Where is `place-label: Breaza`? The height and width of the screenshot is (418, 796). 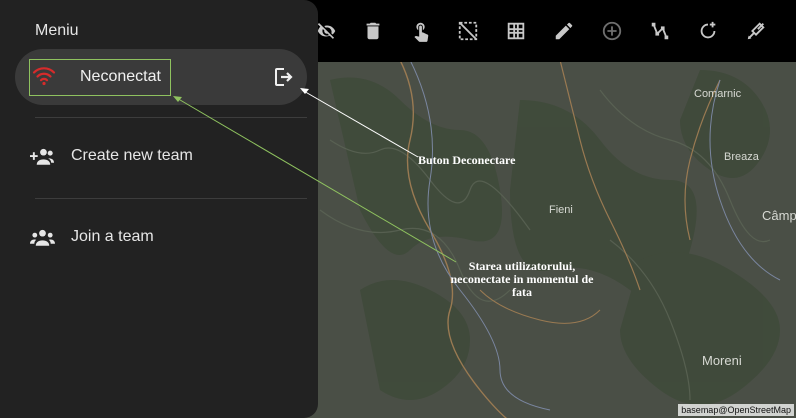
place-label: Breaza is located at coordinates (741, 157).